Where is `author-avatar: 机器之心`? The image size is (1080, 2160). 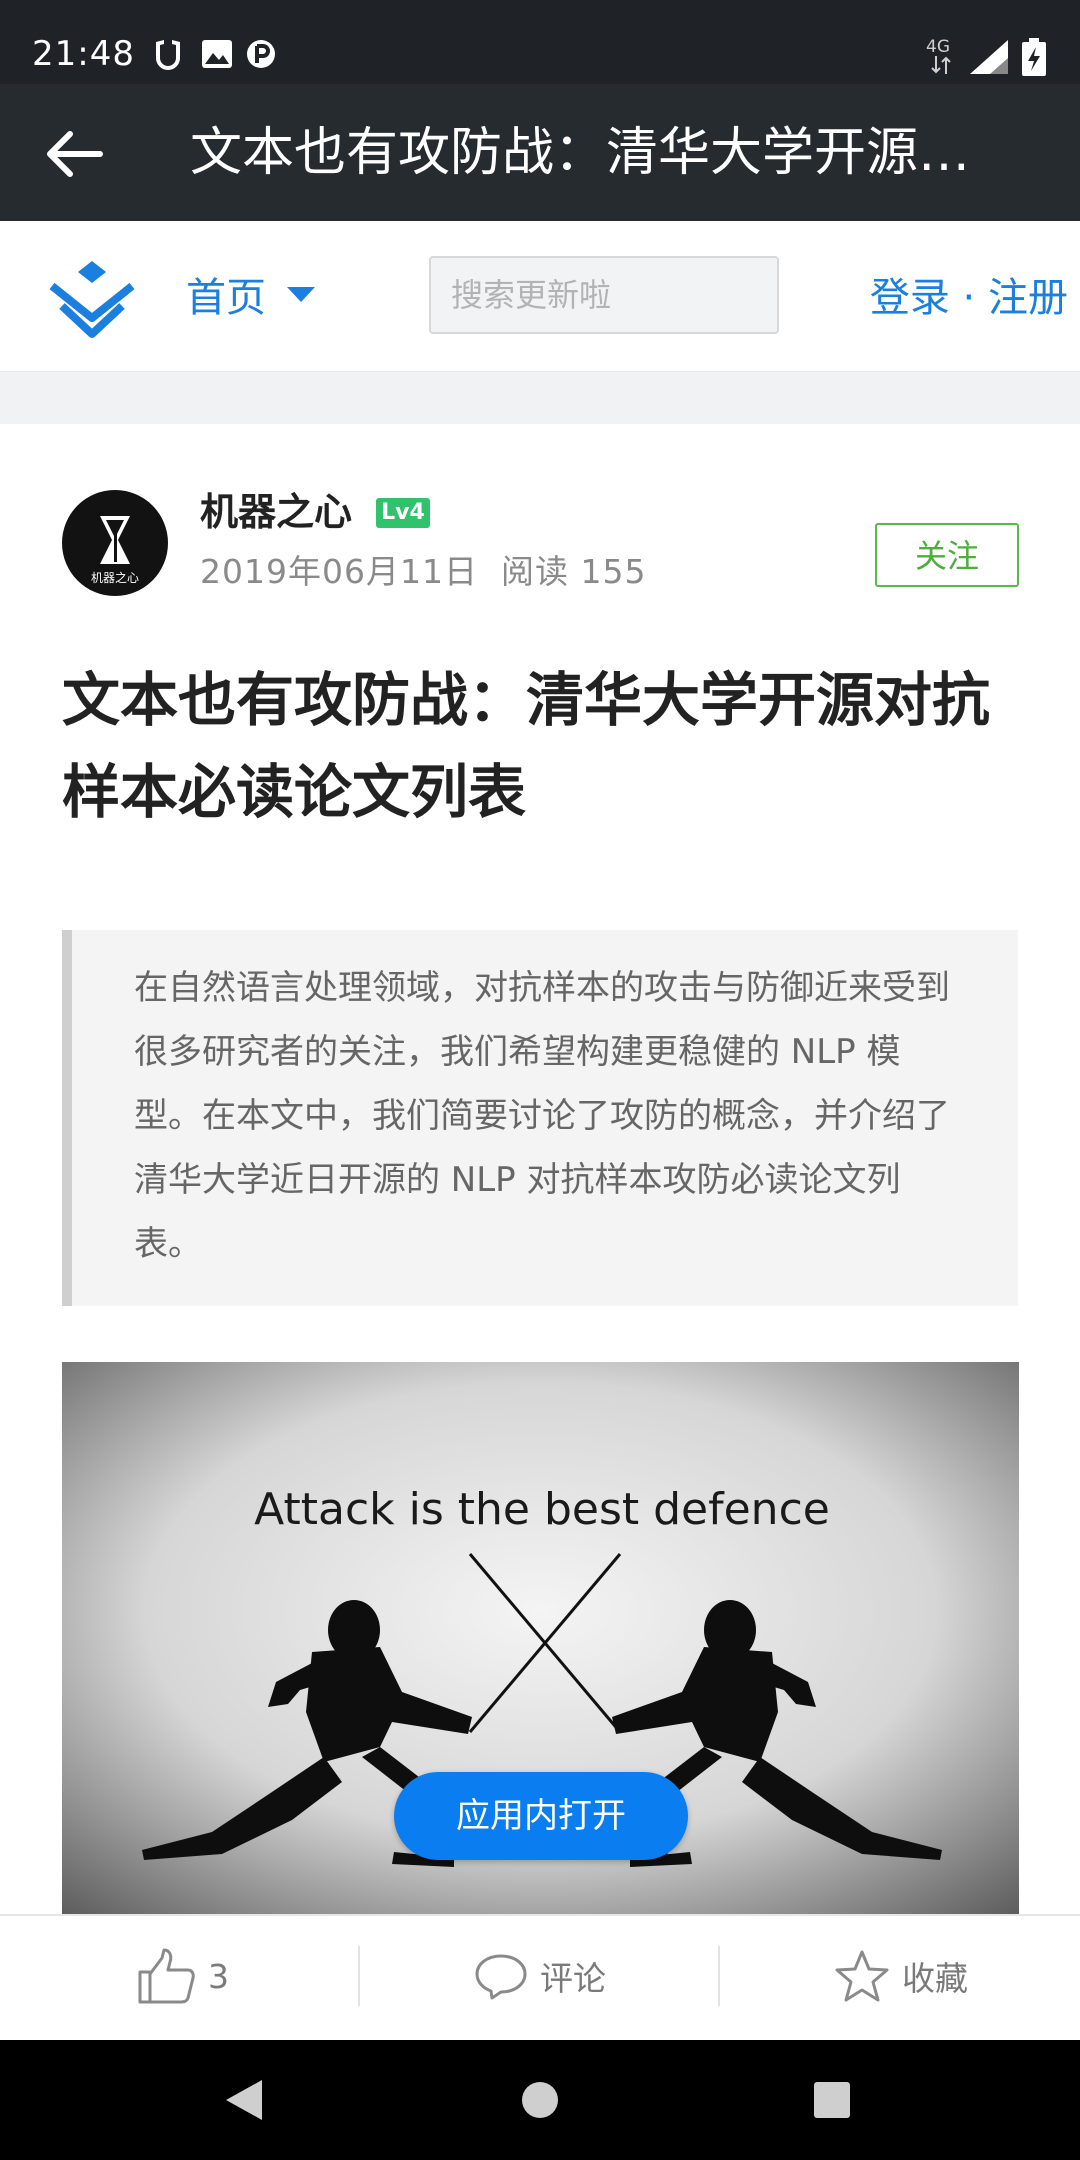
author-avatar: 机器之心 is located at coordinates (115, 543).